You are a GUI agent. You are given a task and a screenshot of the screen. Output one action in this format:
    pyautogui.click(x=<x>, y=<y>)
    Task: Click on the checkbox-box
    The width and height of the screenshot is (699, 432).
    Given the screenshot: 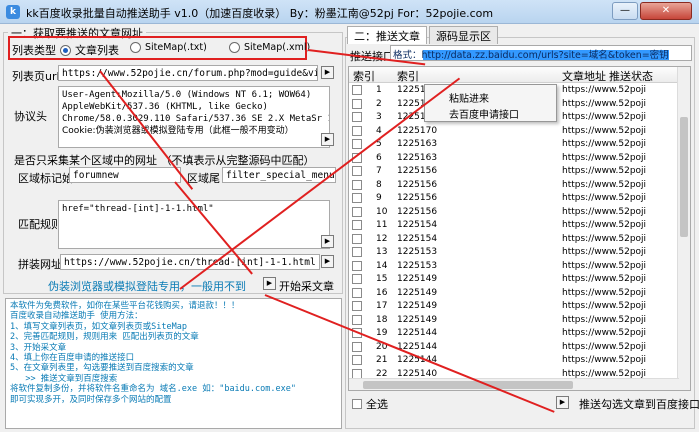 What is the action you would take?
    pyautogui.click(x=357, y=404)
    